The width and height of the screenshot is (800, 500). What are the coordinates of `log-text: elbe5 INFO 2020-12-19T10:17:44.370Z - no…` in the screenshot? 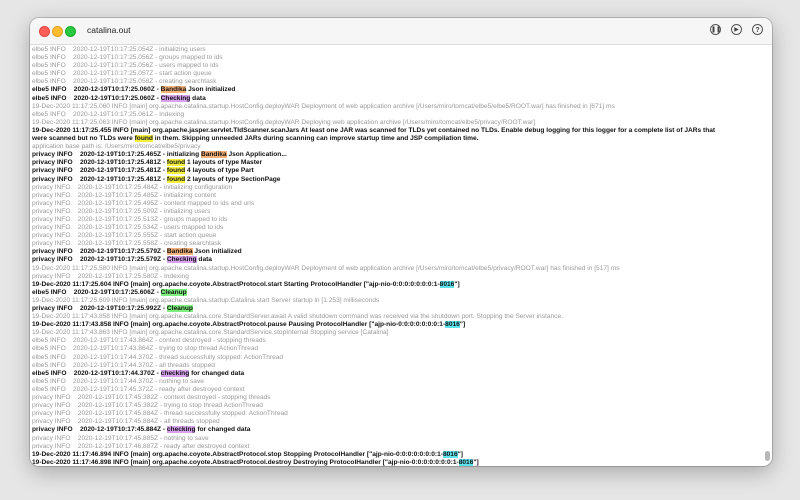 It's located at (118, 381).